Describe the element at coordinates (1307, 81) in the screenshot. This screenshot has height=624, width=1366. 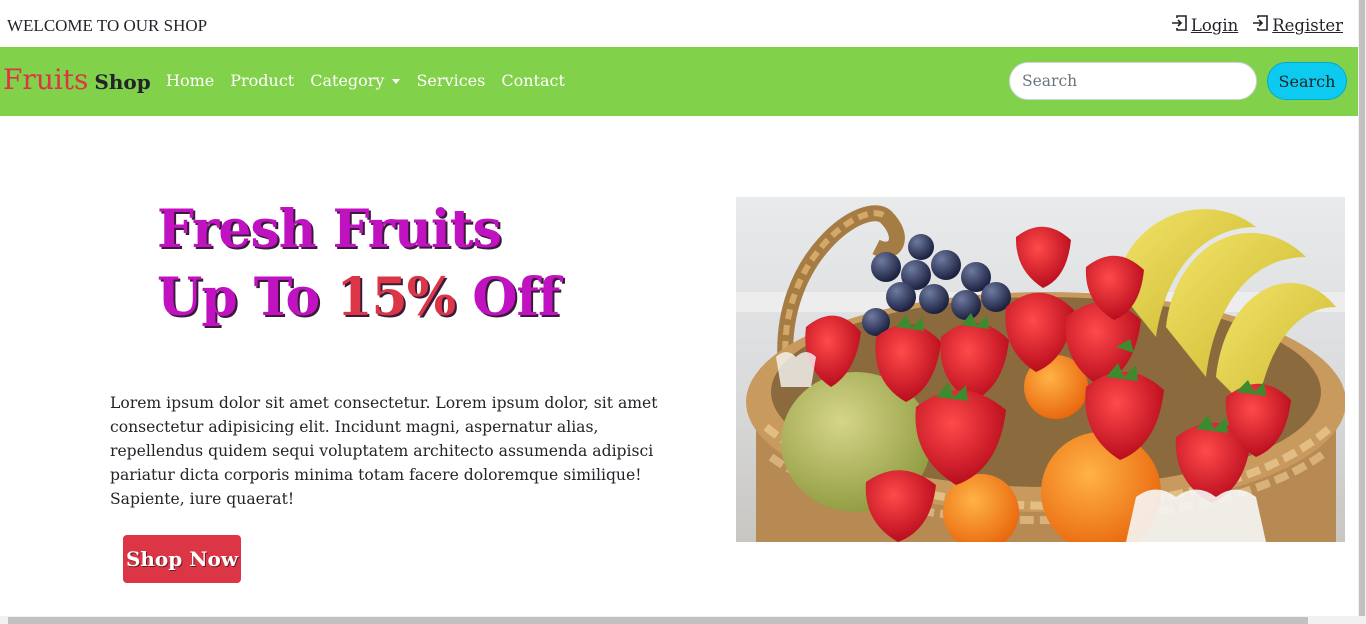
I see `search-button: Search` at that location.